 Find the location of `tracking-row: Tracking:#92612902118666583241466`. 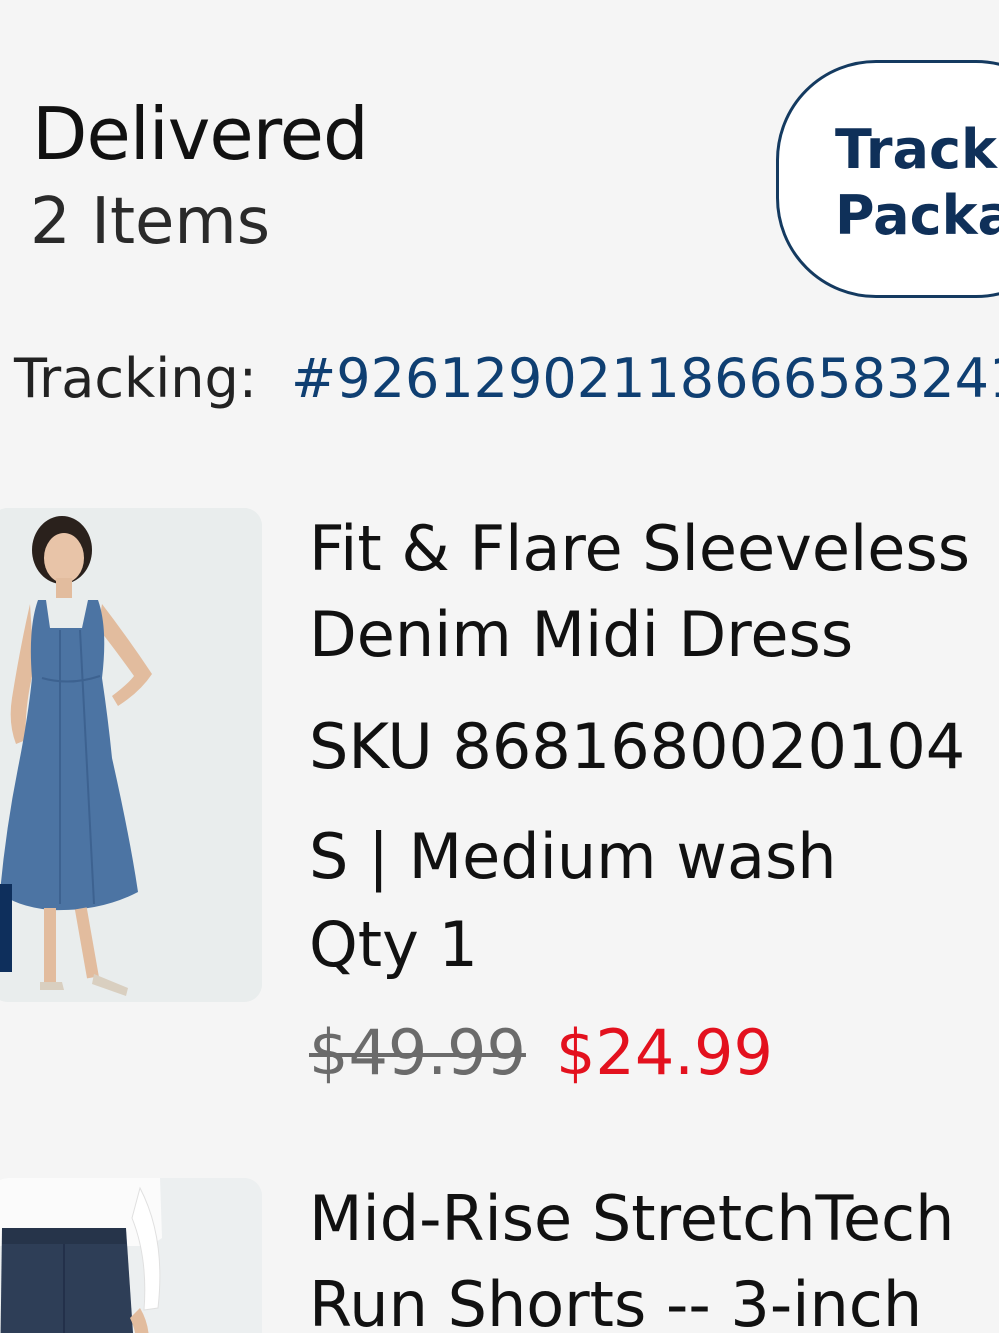

tracking-row: Tracking:#92612902118666583241466 is located at coordinates (506, 379).